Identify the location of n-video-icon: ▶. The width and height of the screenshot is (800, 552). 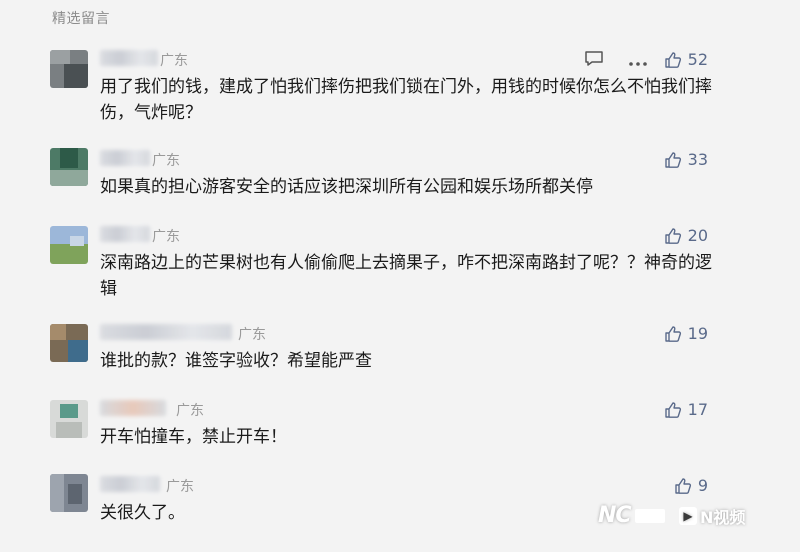
(687, 515).